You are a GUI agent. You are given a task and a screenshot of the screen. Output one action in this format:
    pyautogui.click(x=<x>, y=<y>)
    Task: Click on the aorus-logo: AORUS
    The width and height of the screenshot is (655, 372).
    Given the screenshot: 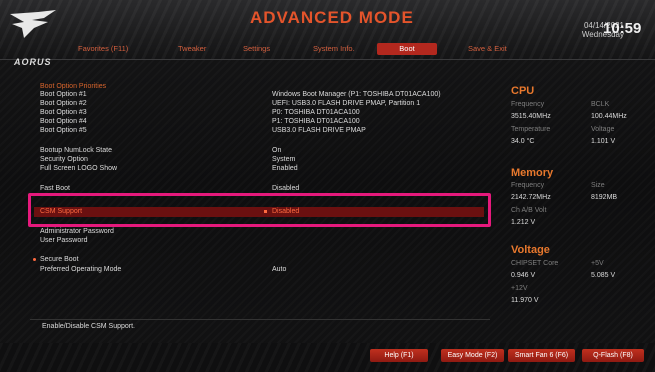 What is the action you would take?
    pyautogui.click(x=34, y=38)
    